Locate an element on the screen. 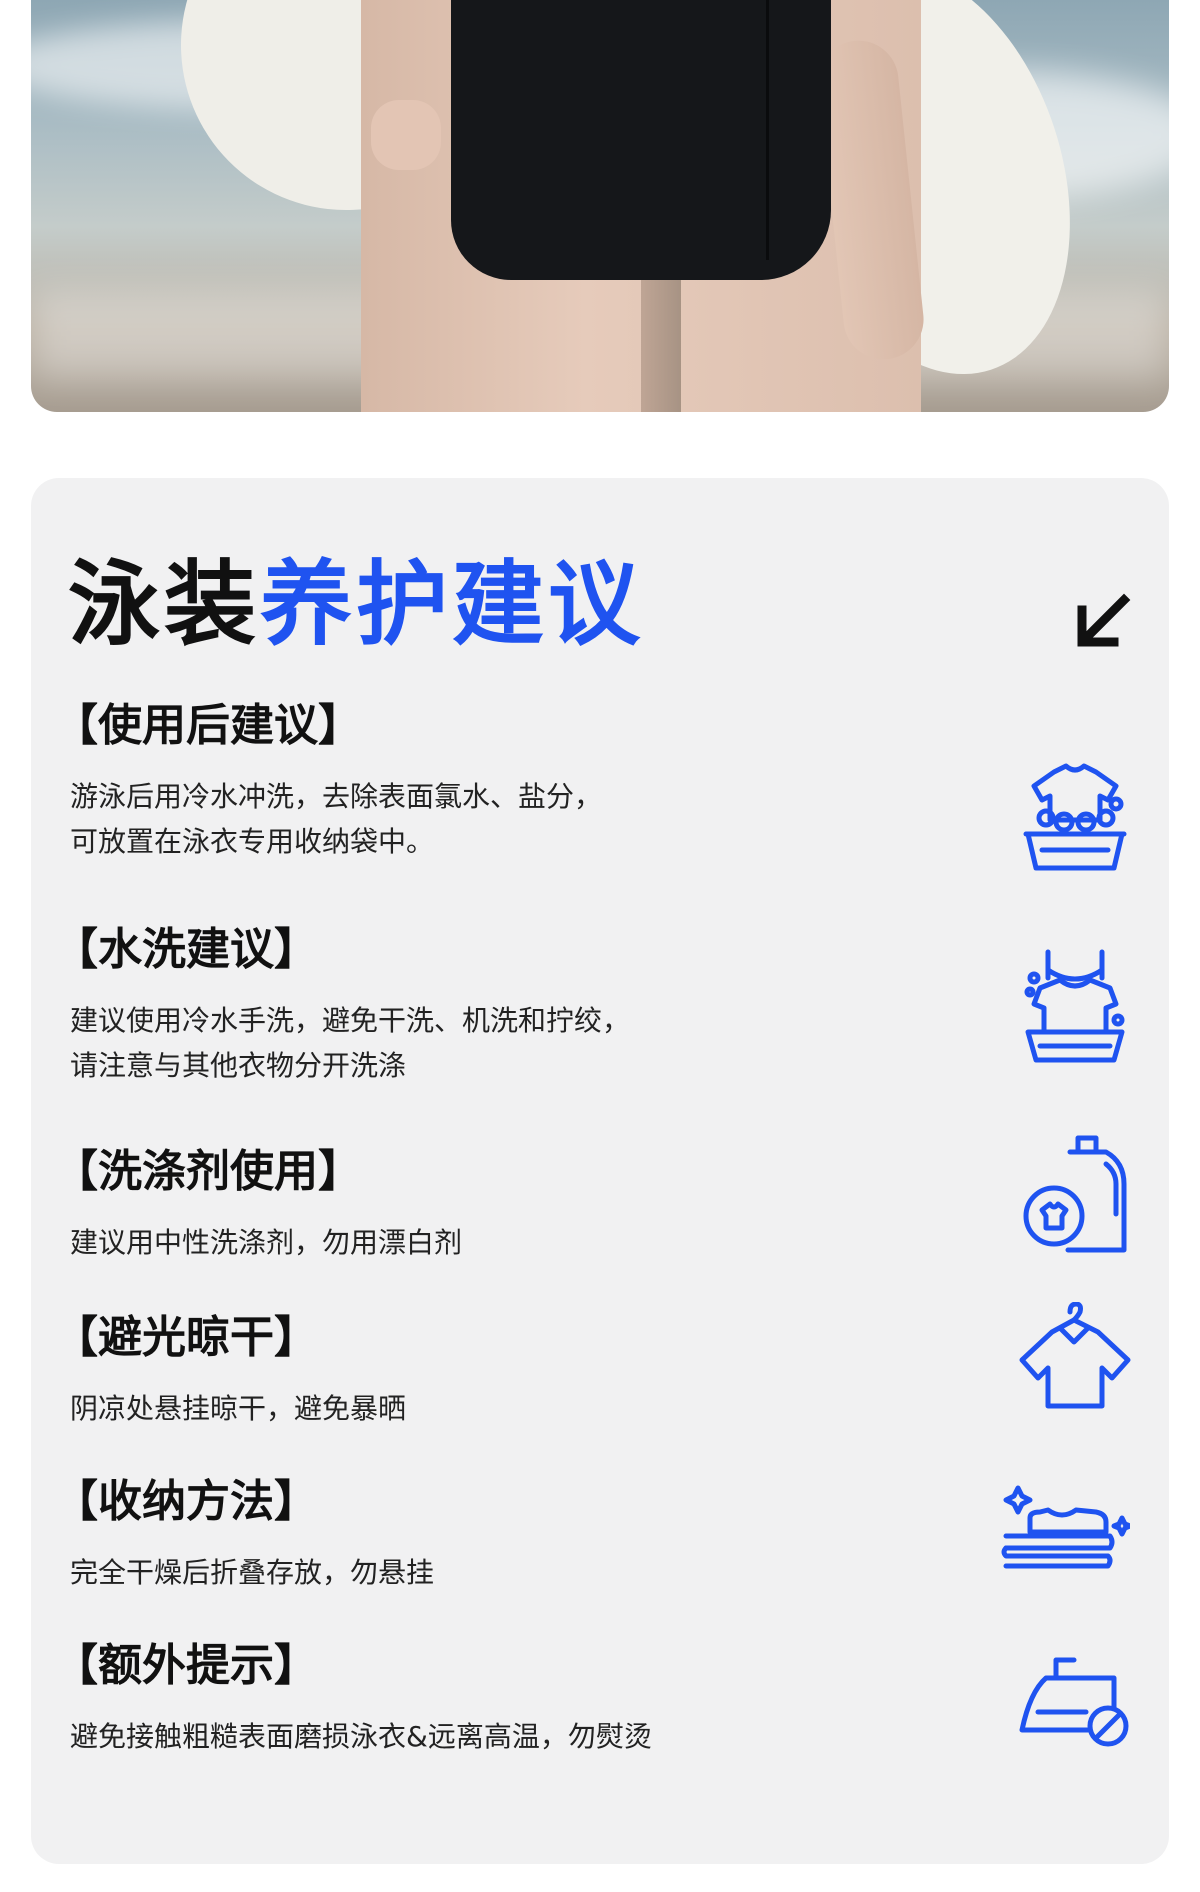 This screenshot has height=1892, width=1200. hand-wash-icon is located at coordinates (1075, 1008).